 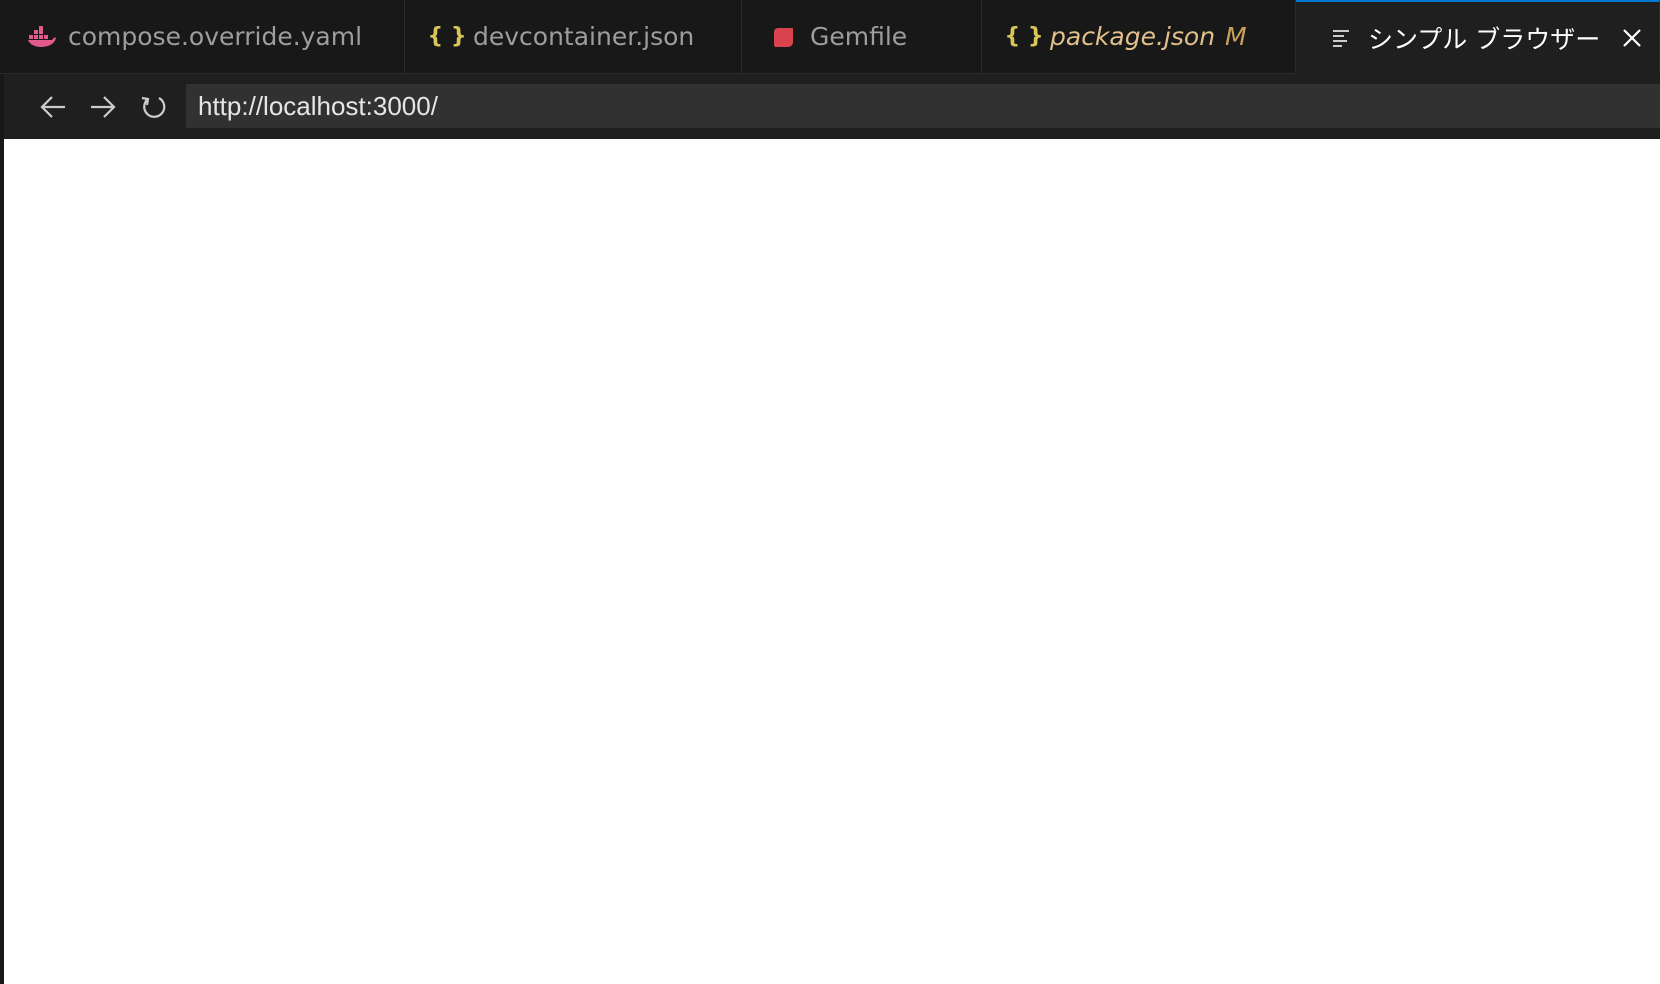 I want to click on forward-button, so click(x=103, y=107).